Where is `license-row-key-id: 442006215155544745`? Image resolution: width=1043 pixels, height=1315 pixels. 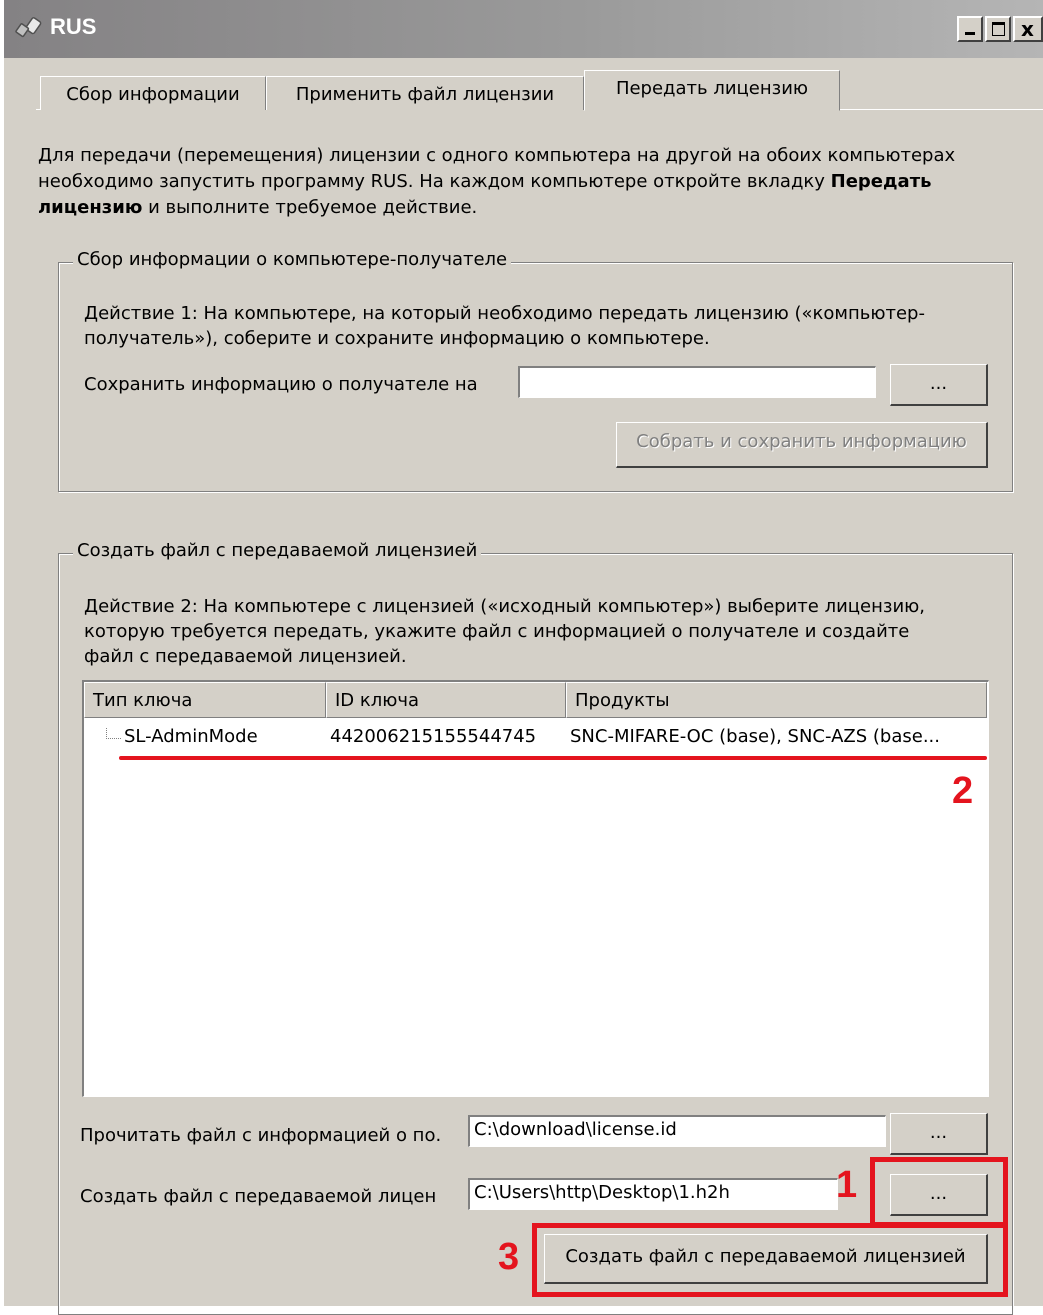 license-row-key-id: 442006215155544745 is located at coordinates (433, 736).